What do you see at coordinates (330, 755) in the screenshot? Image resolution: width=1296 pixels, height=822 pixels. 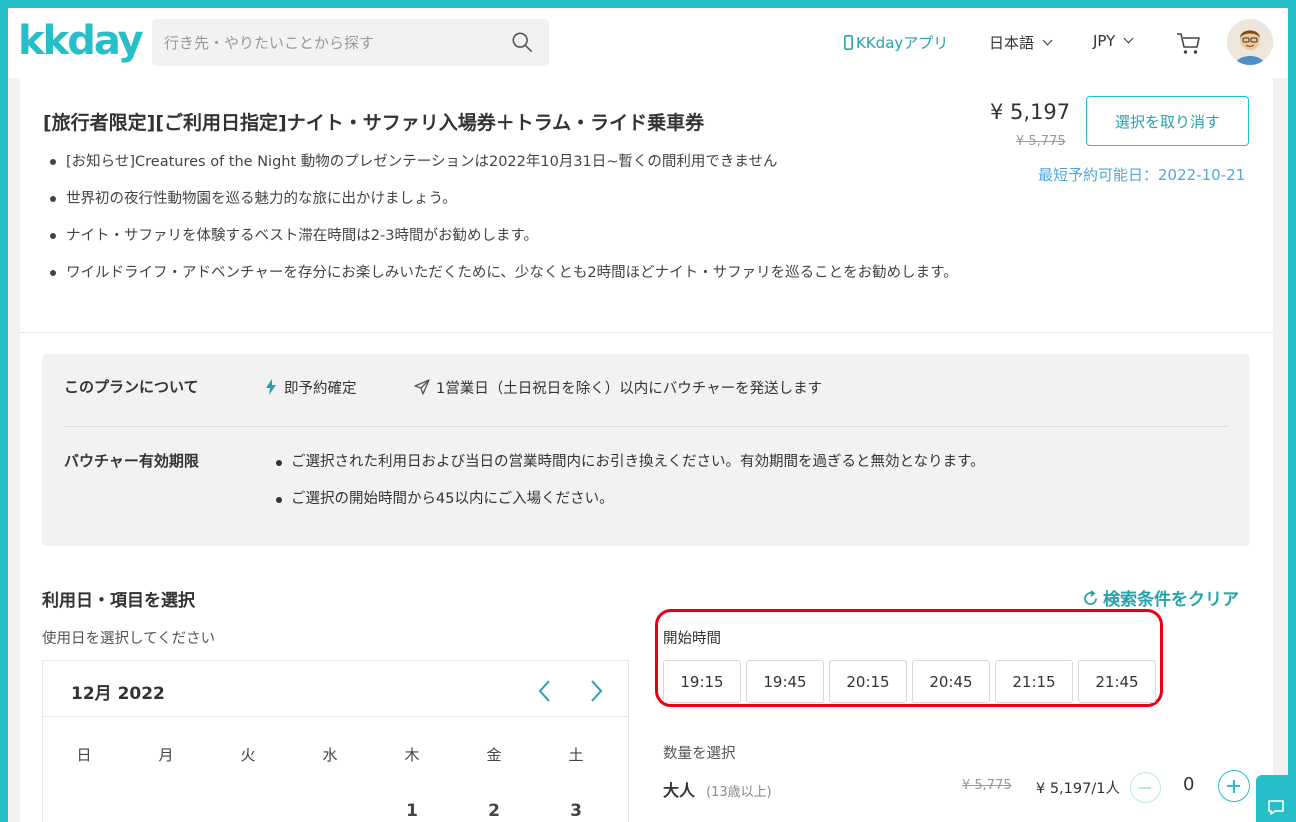 I see `weekday-label: 水` at bounding box center [330, 755].